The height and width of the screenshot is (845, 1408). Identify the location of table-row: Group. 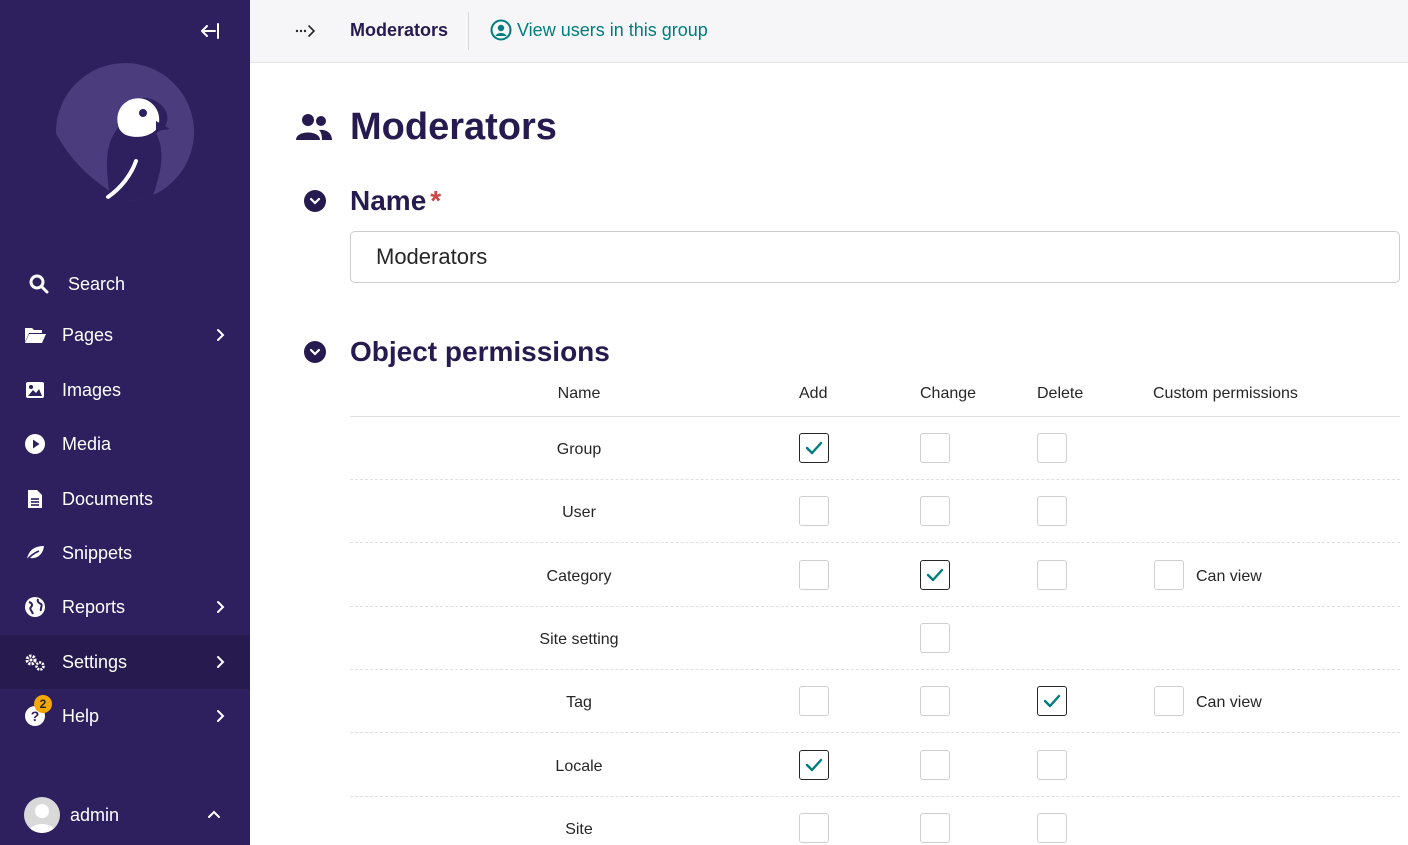
(875, 448).